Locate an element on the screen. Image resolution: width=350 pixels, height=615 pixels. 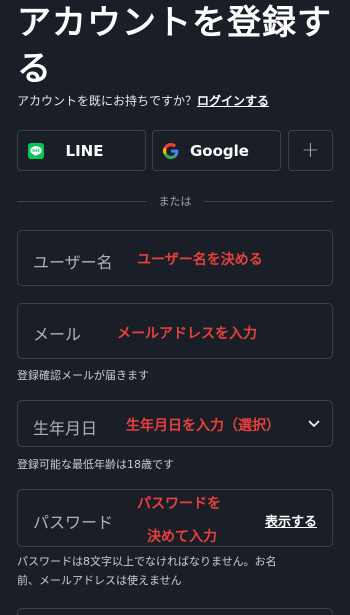
chevron-down-icon is located at coordinates (314, 423).